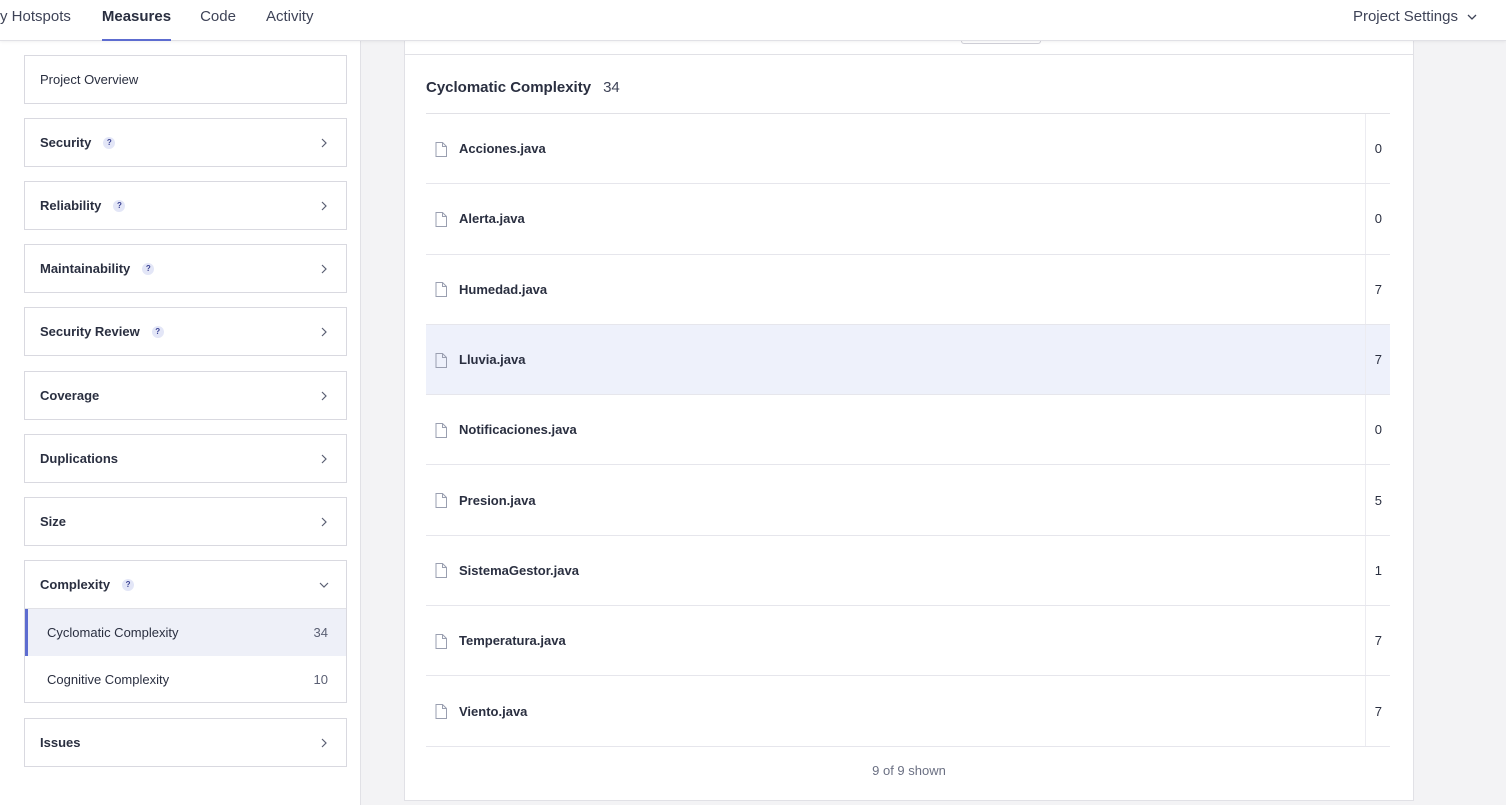 The height and width of the screenshot is (805, 1506). What do you see at coordinates (519, 570) in the screenshot?
I see `file-name: SistemaGestor.java` at bounding box center [519, 570].